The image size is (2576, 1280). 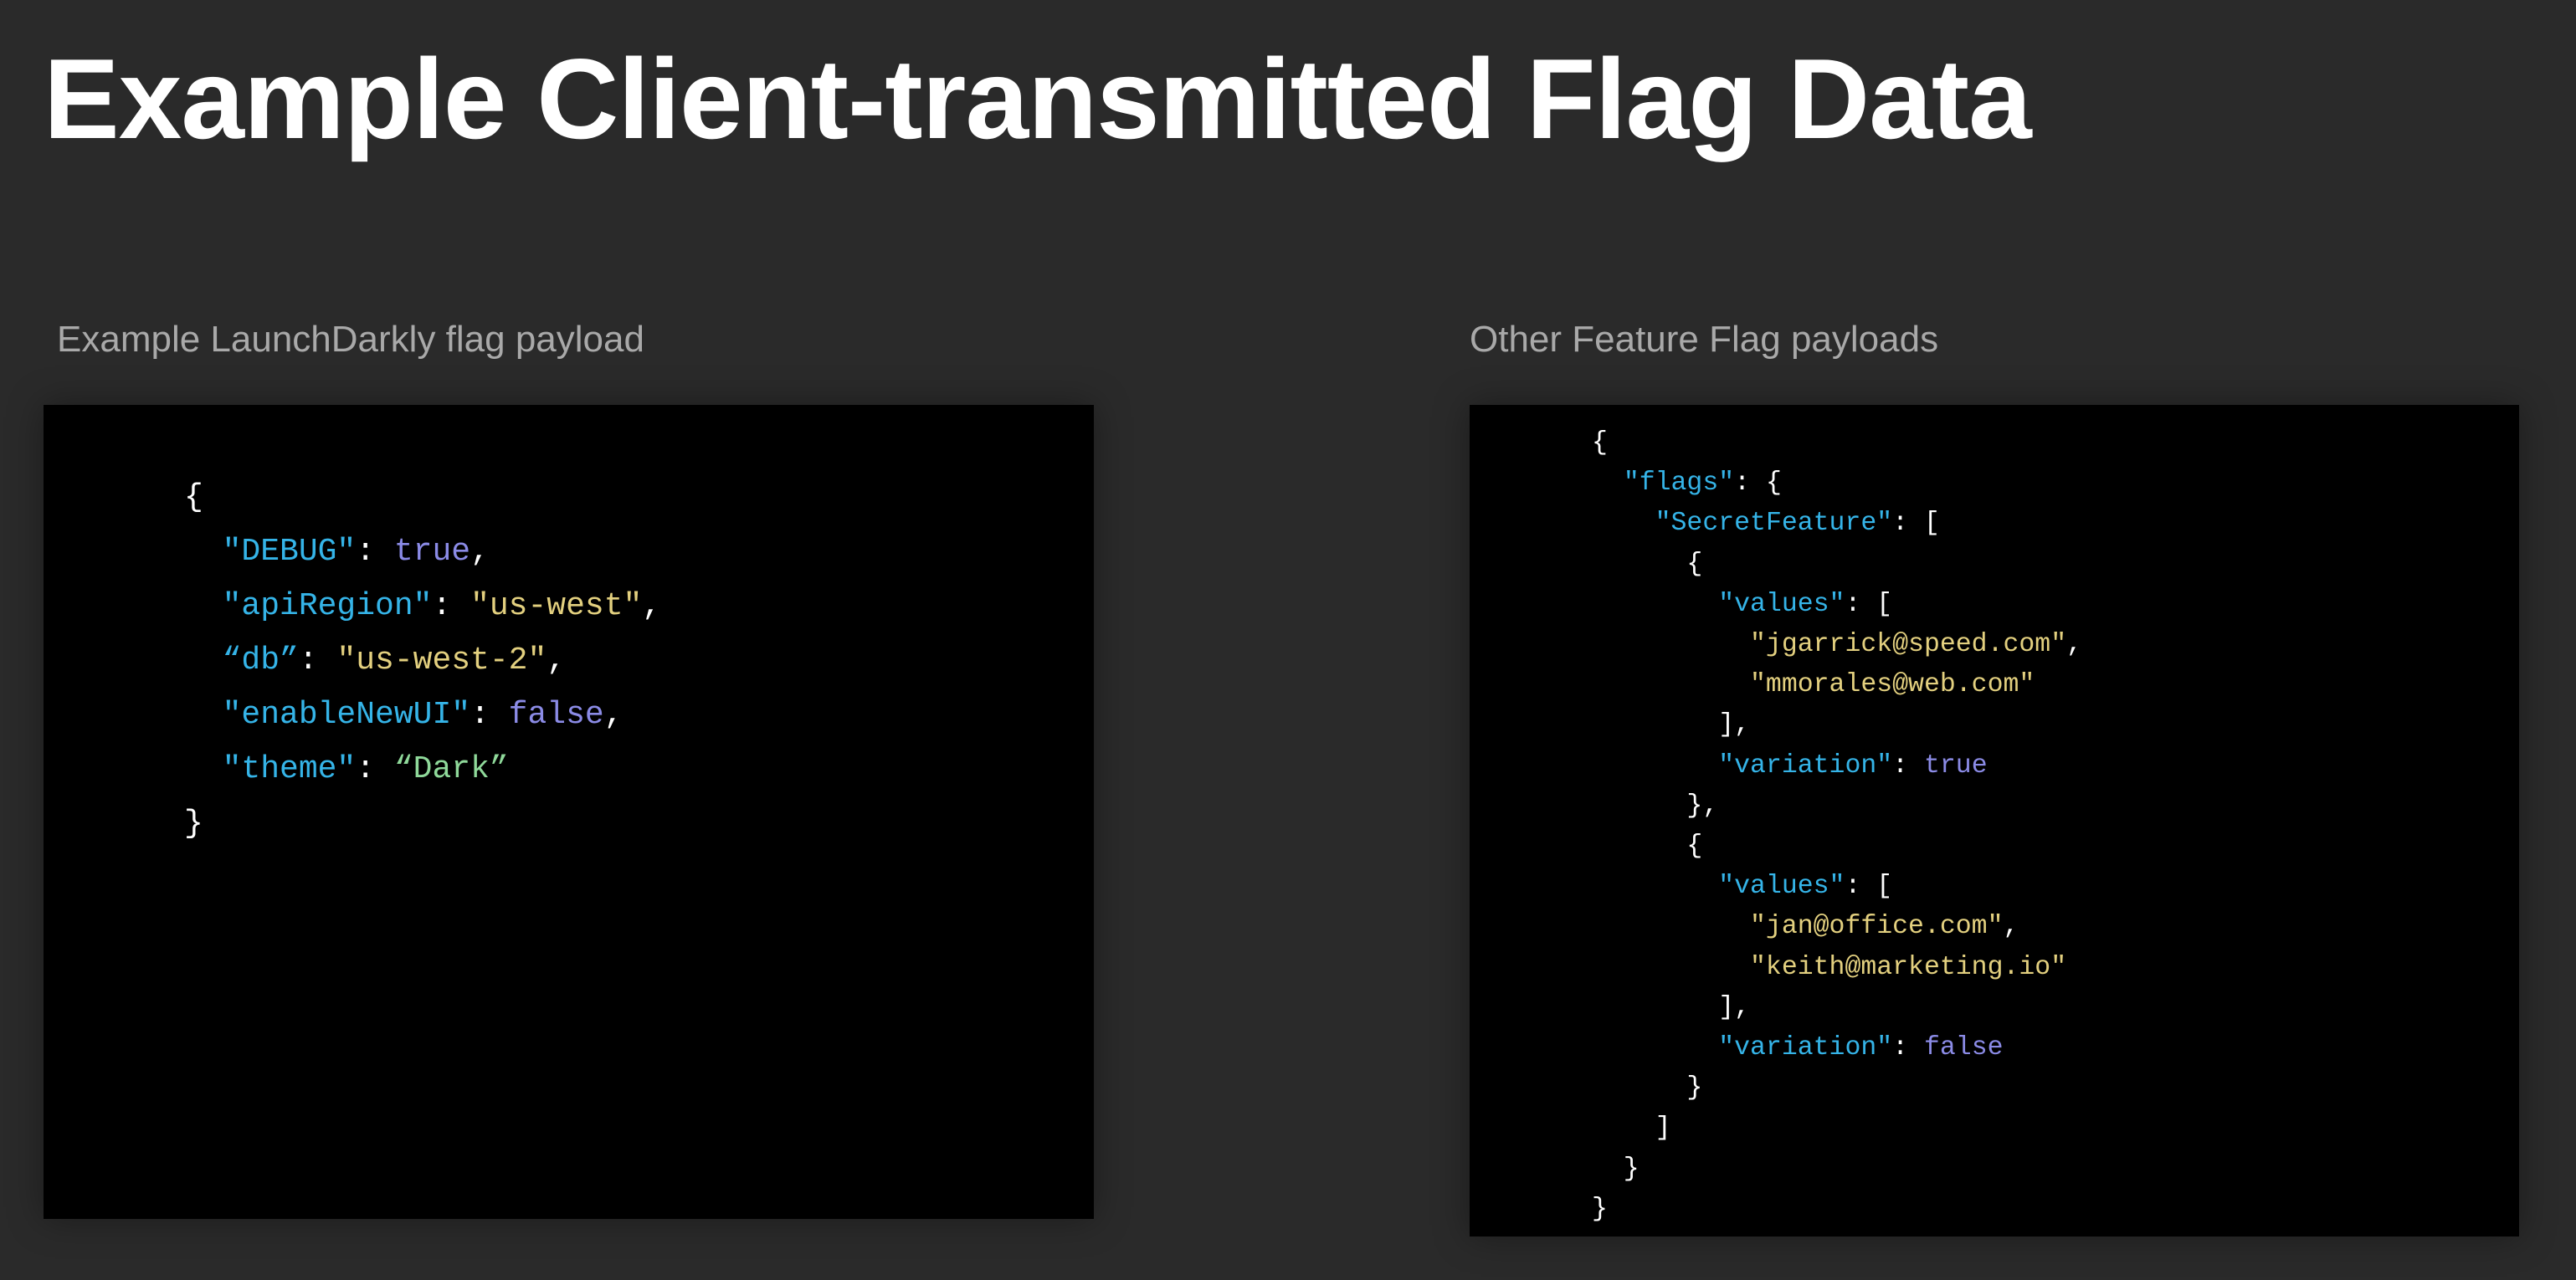 I want to click on code-line: "variation": false, so click(x=1837, y=1048).